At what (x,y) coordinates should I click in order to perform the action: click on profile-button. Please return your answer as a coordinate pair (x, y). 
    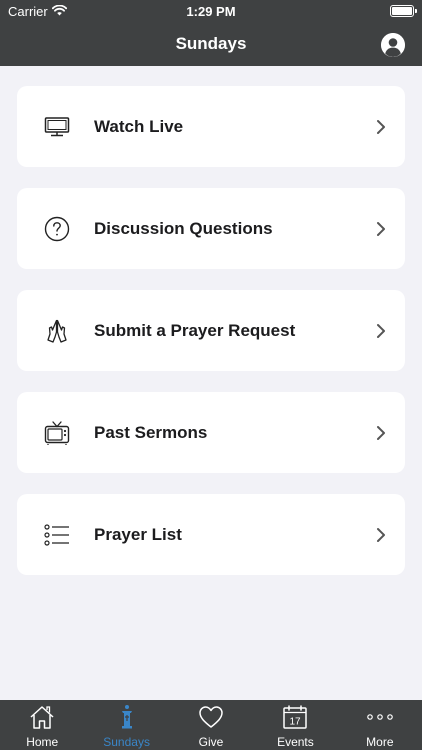
    Looking at the image, I should click on (393, 45).